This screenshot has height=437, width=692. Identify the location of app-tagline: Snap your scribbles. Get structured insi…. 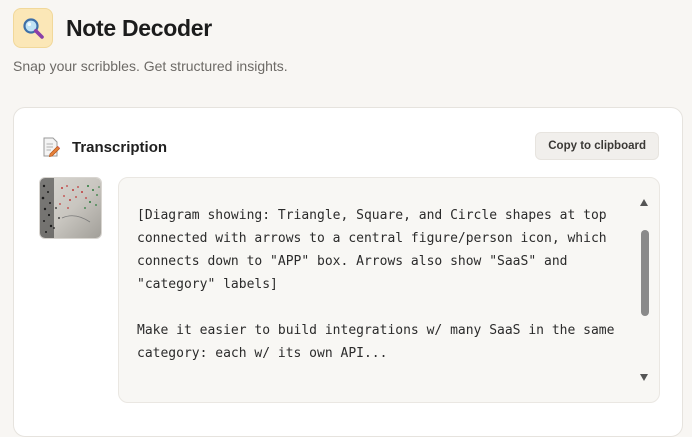
(150, 66).